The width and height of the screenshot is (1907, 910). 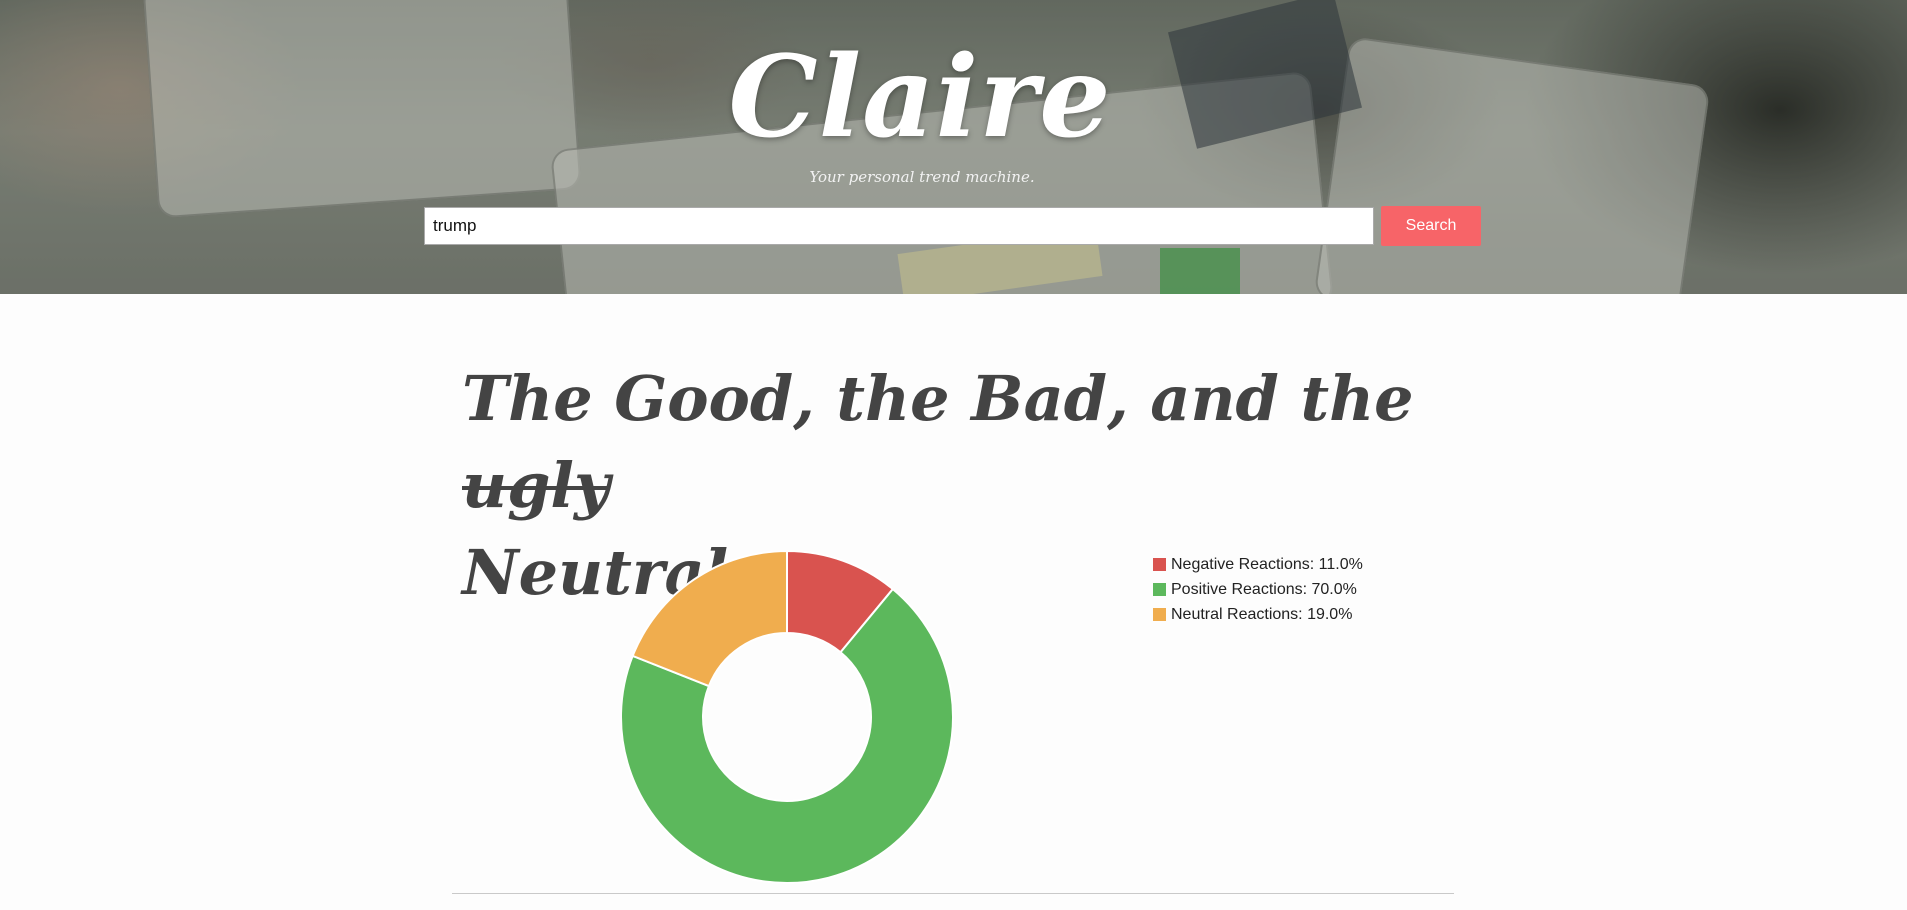 I want to click on sentiment-chart, so click(x=790, y=720).